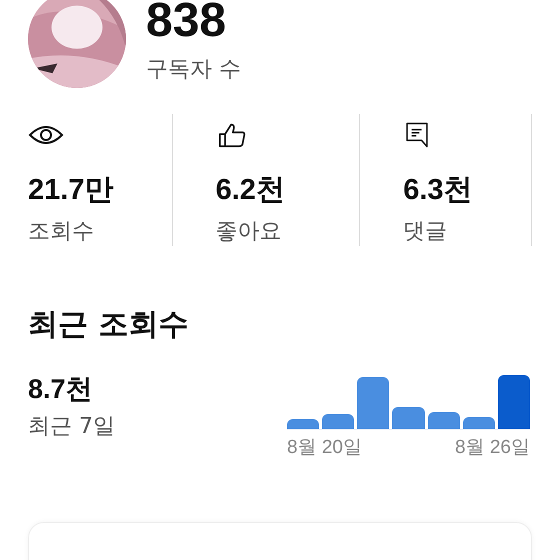 The image size is (560, 560). Describe the element at coordinates (71, 190) in the screenshot. I see `stat-value: 21.7만` at that location.